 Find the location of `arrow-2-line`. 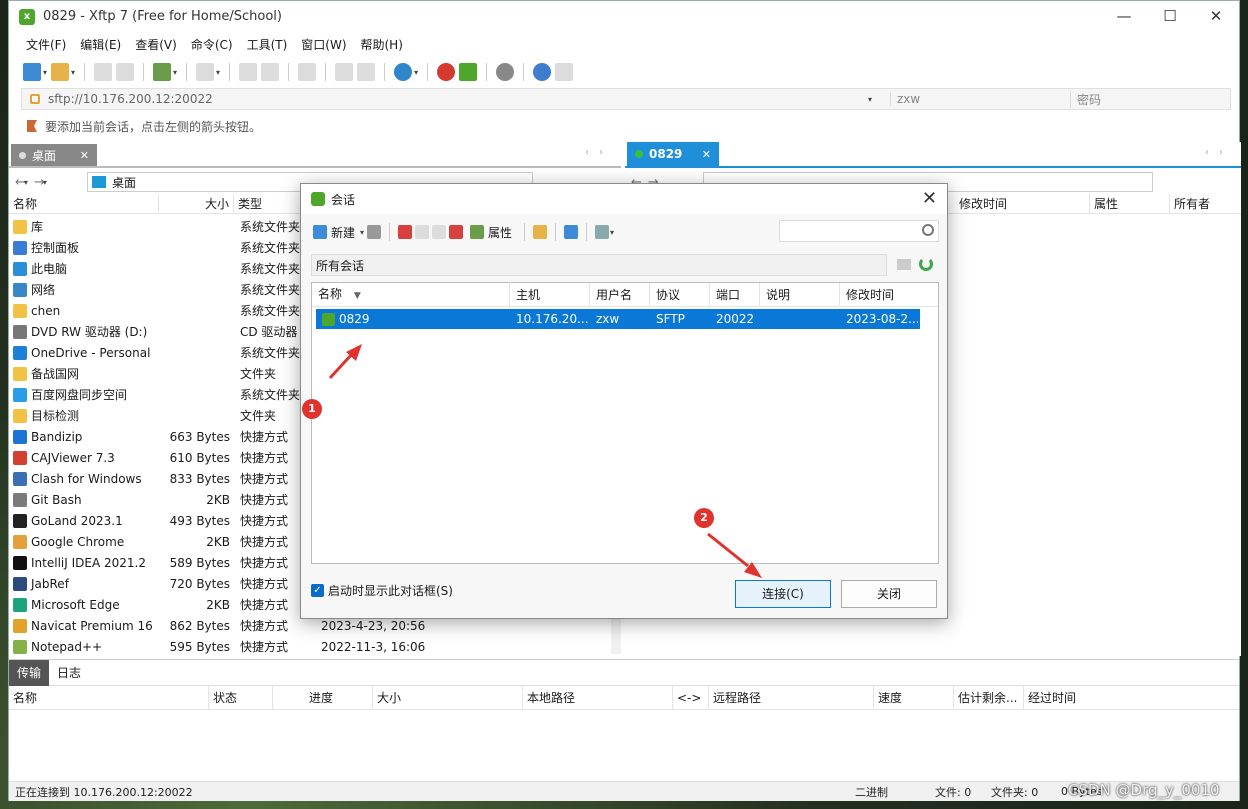

arrow-2-line is located at coordinates (728, 550).